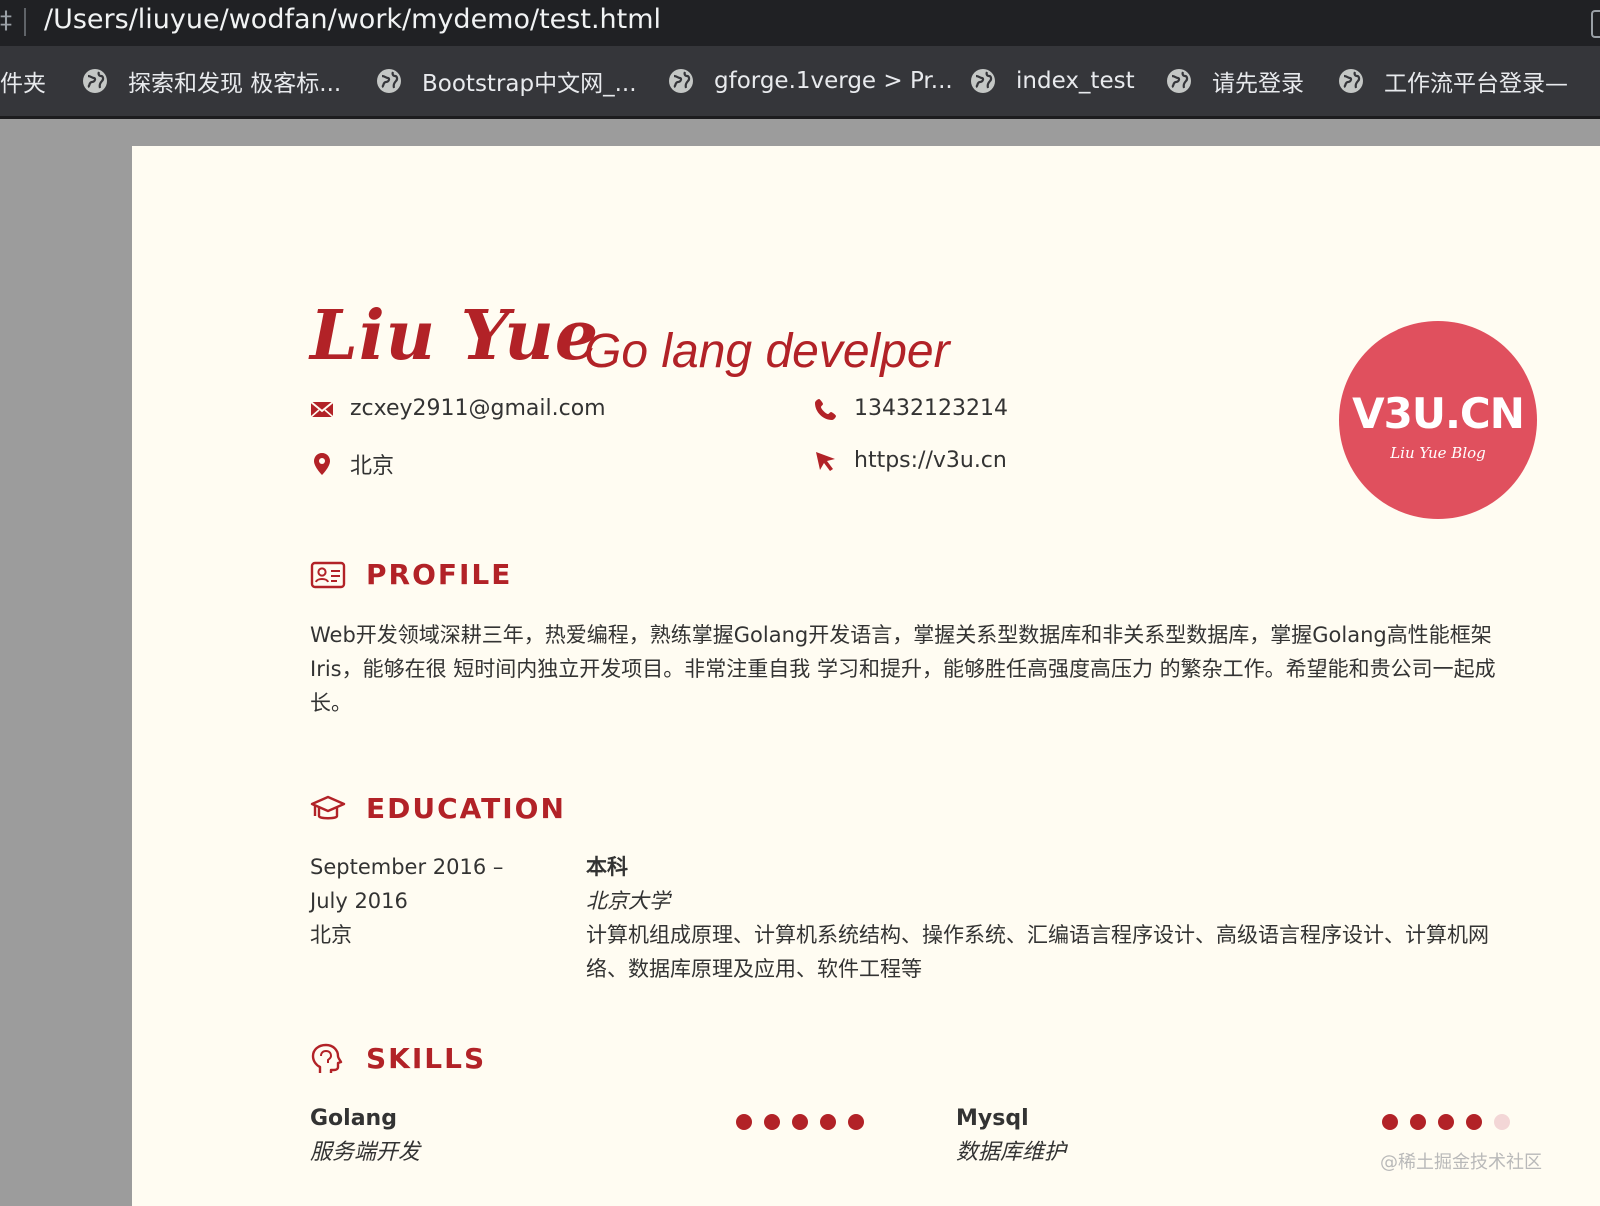 Image resolution: width=1600 pixels, height=1206 pixels. I want to click on id-card-icon, so click(328, 574).